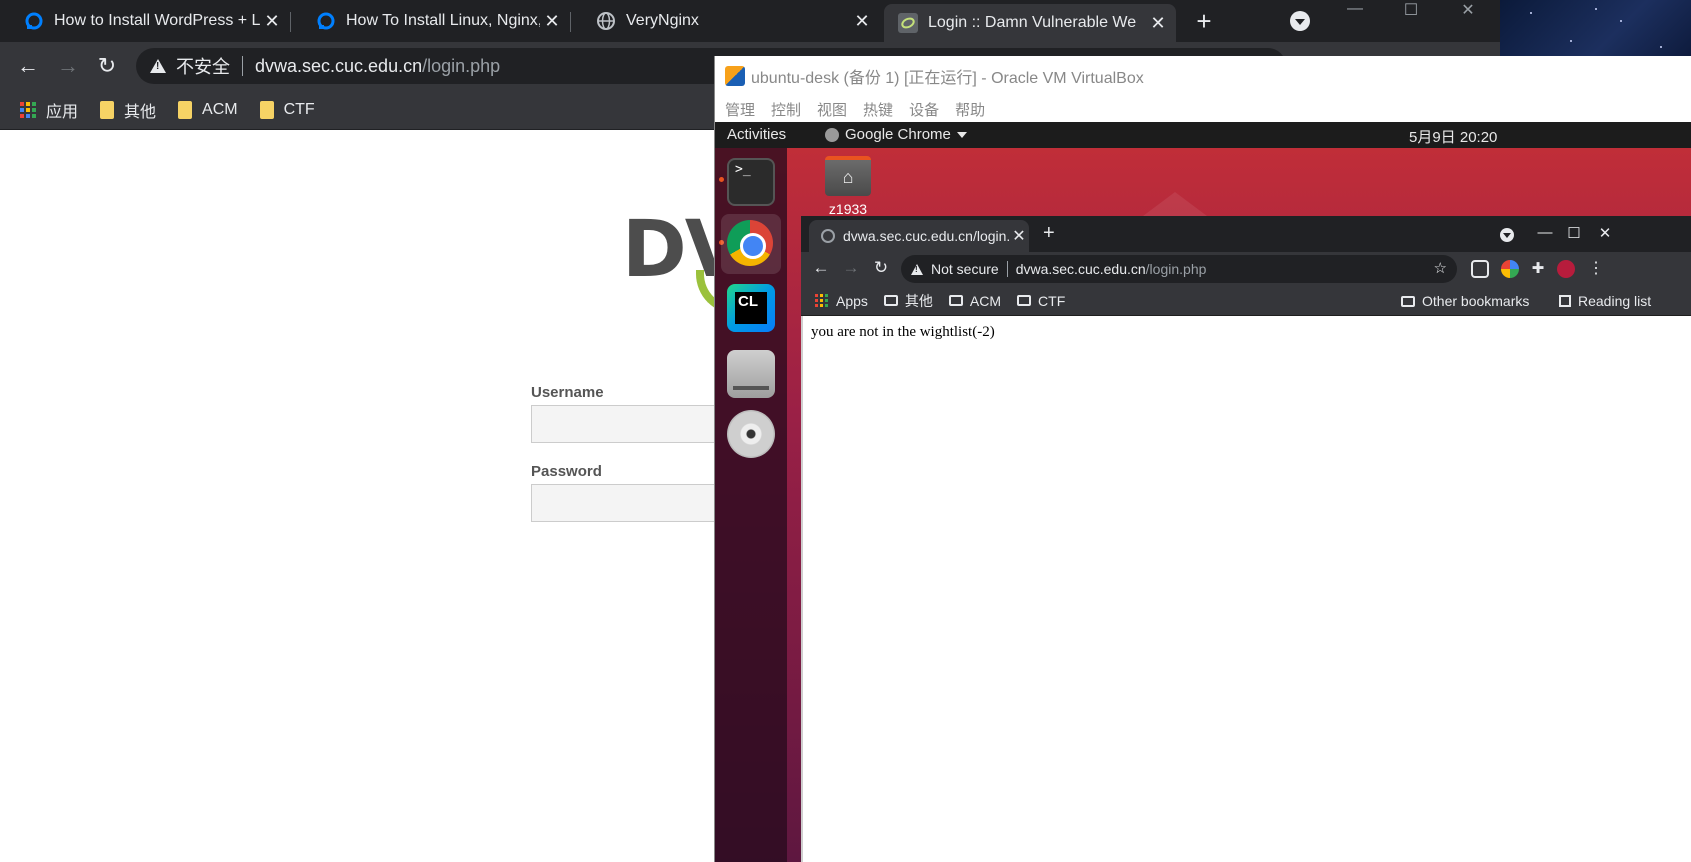 This screenshot has height=862, width=1691. What do you see at coordinates (751, 182) in the screenshot?
I see `terminal-icon: >_` at bounding box center [751, 182].